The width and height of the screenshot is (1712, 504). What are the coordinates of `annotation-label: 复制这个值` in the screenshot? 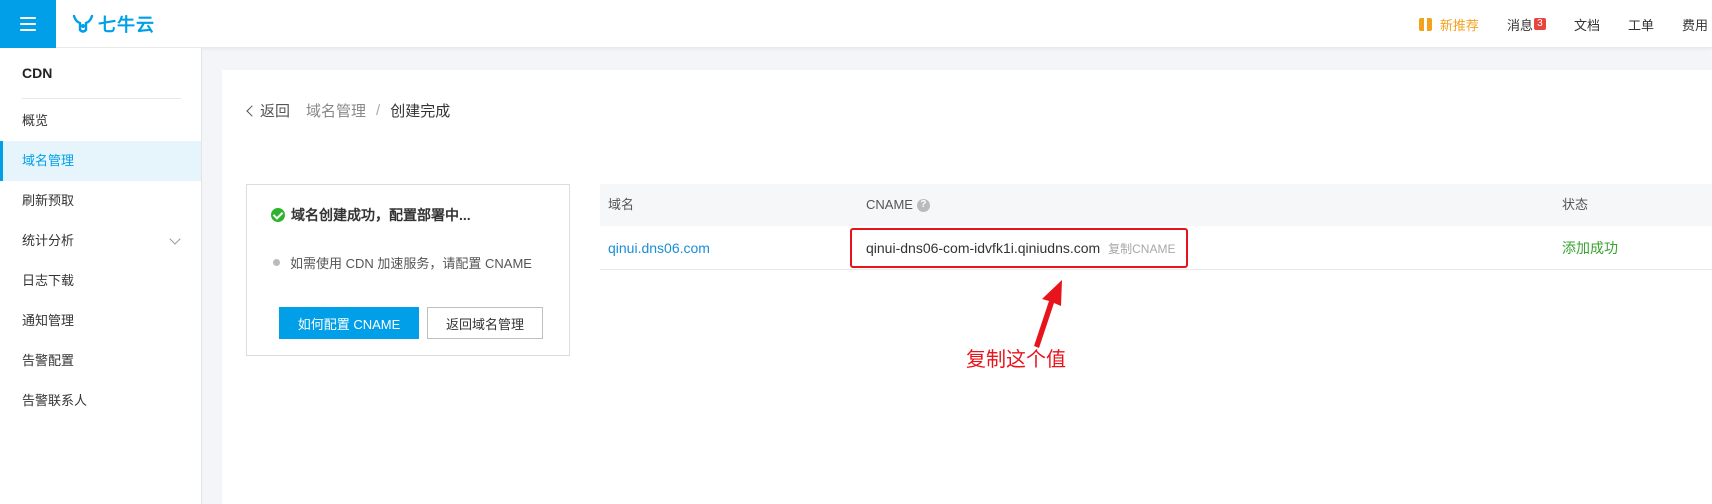 It's located at (1016, 360).